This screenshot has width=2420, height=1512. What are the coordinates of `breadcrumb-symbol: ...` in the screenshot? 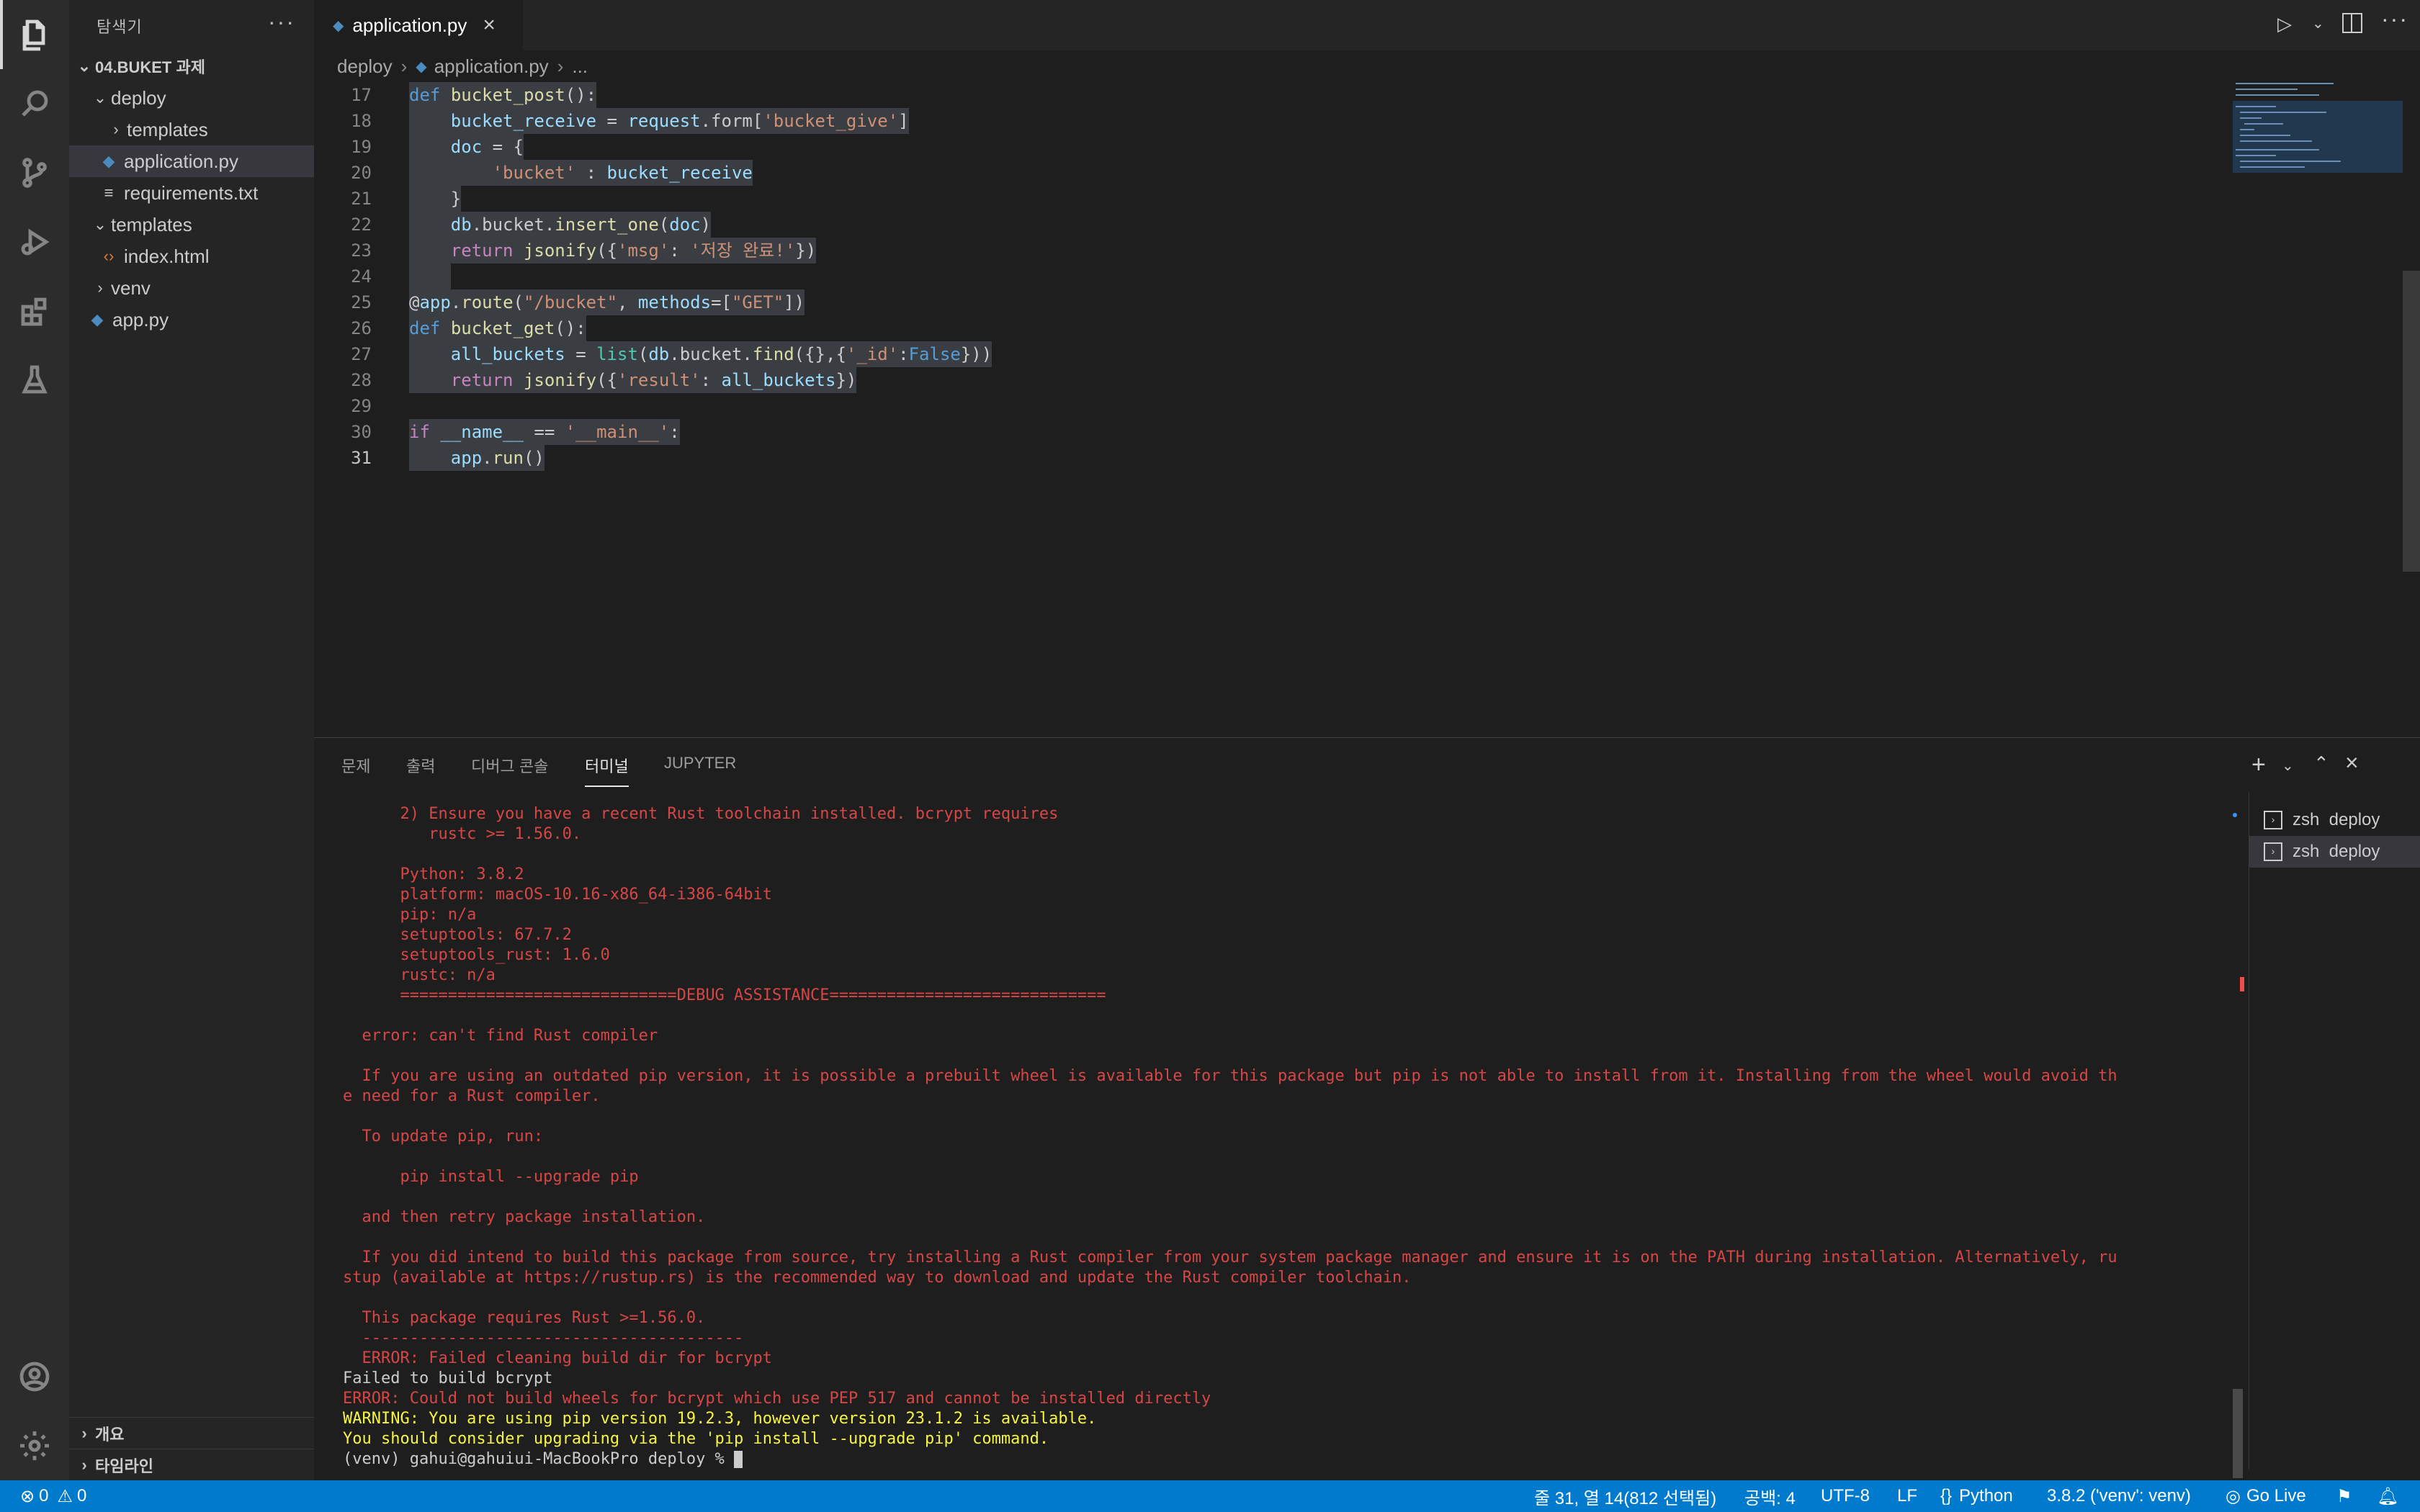 It's located at (580, 66).